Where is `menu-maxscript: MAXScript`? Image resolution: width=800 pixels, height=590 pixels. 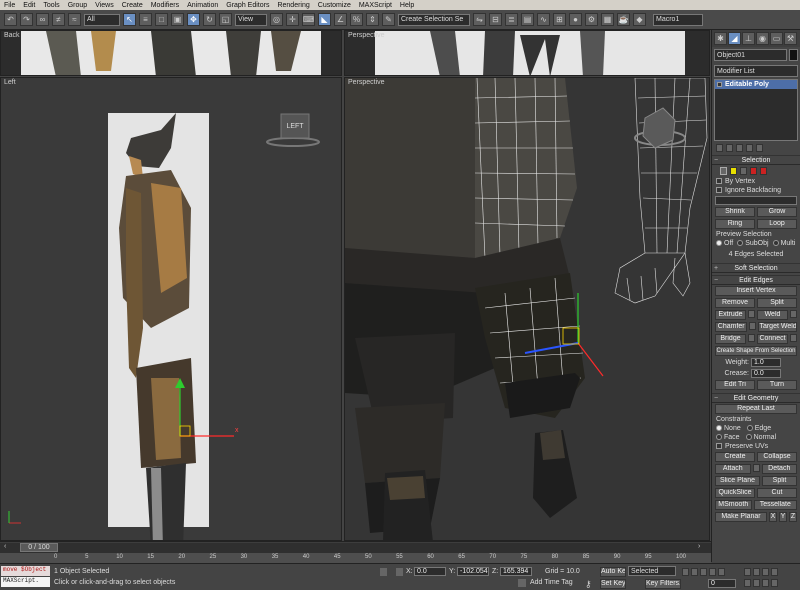 menu-maxscript: MAXScript is located at coordinates (375, 5).